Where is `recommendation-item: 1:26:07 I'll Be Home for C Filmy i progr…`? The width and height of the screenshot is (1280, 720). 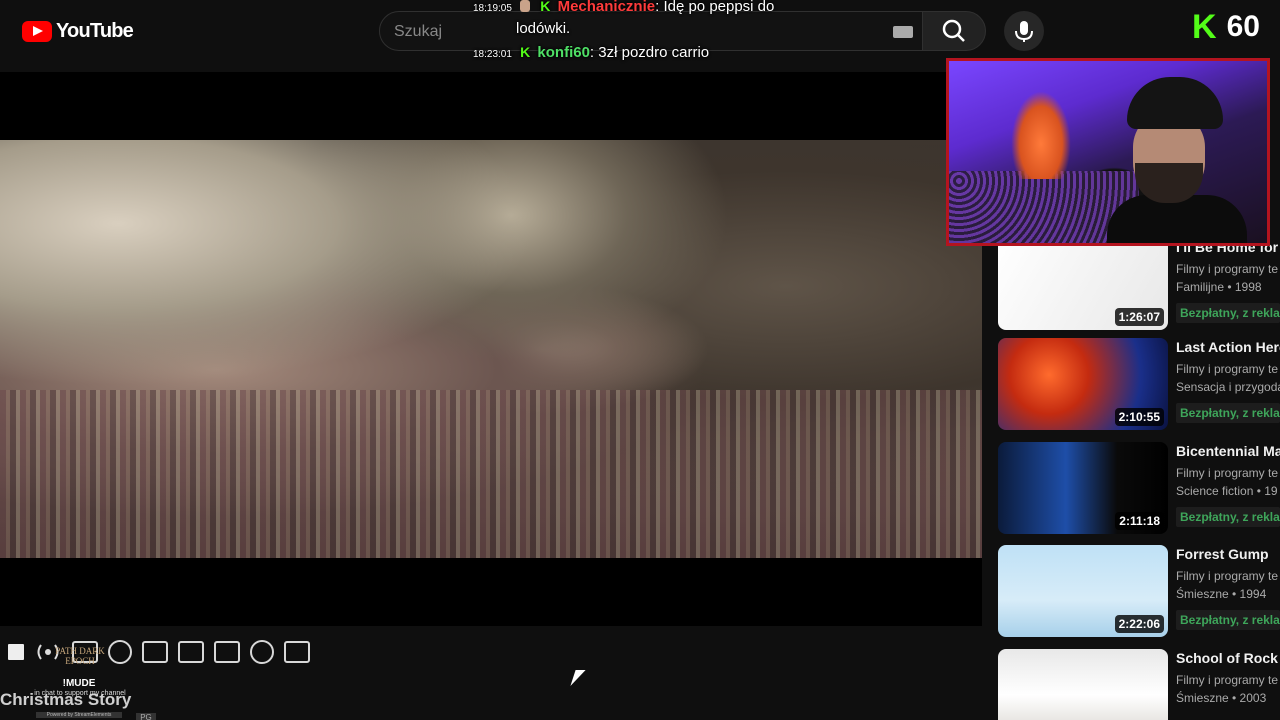 recommendation-item: 1:26:07 I'll Be Home for C Filmy i progr… is located at coordinates (1139, 284).